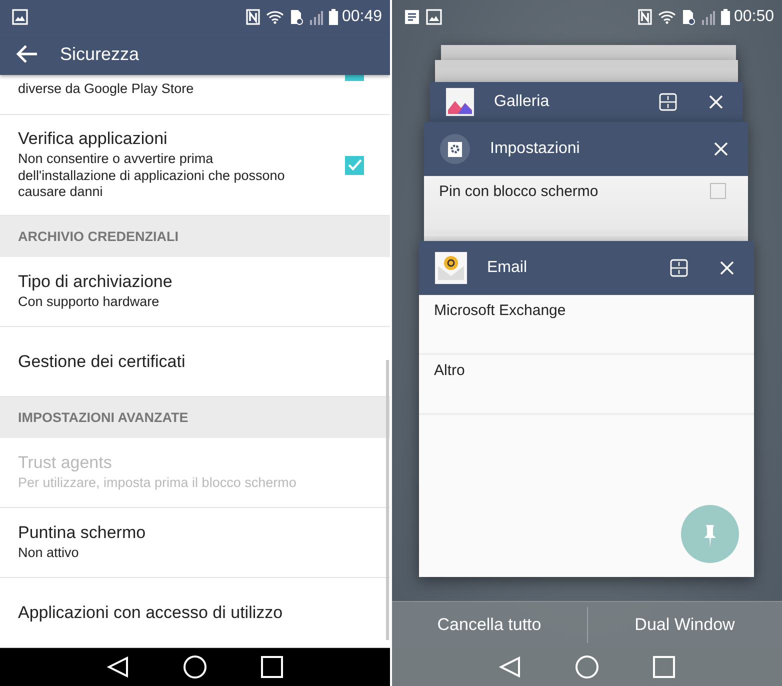 The width and height of the screenshot is (782, 686). Describe the element at coordinates (96, 282) in the screenshot. I see `setting-title: Tipo di archiviazione` at that location.